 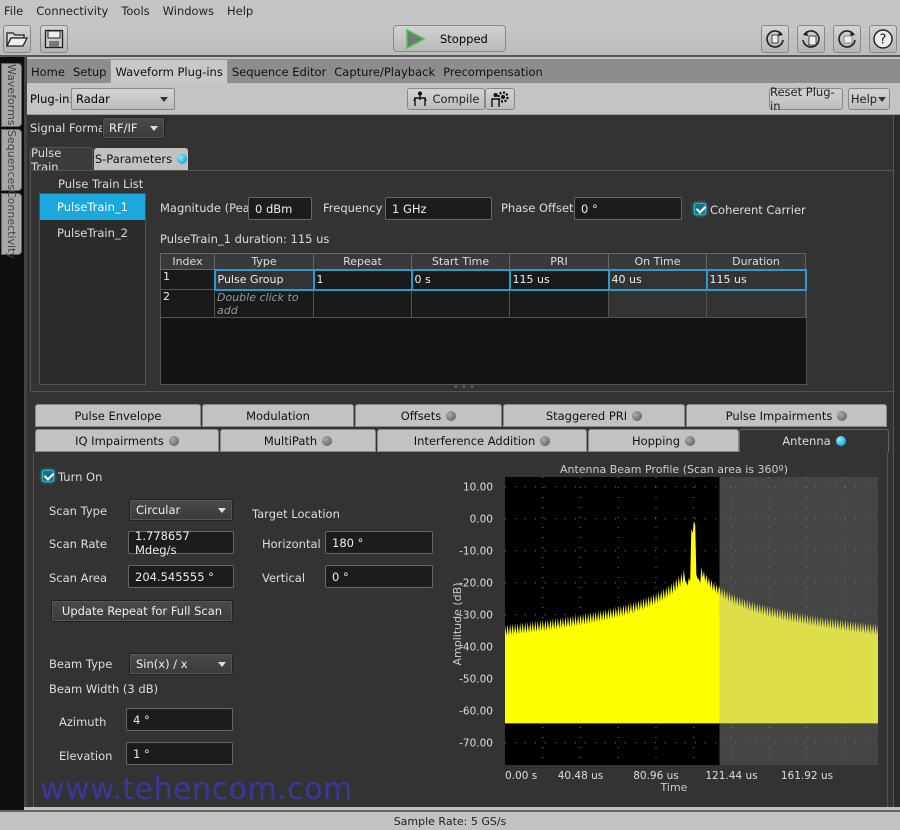 I want to click on menu-windows: Windows, so click(x=188, y=11).